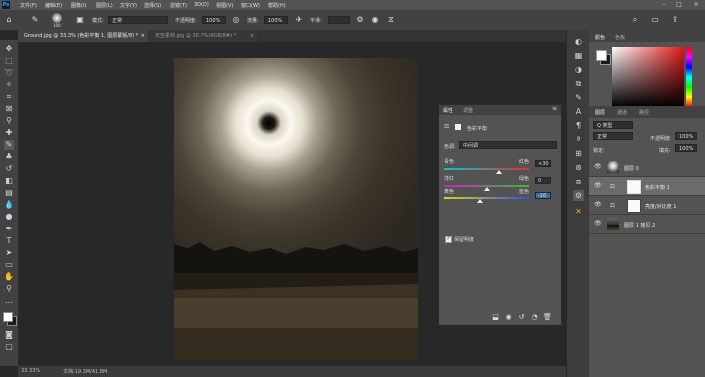  I want to click on crop-tool-icon: ⌗, so click(9, 97).